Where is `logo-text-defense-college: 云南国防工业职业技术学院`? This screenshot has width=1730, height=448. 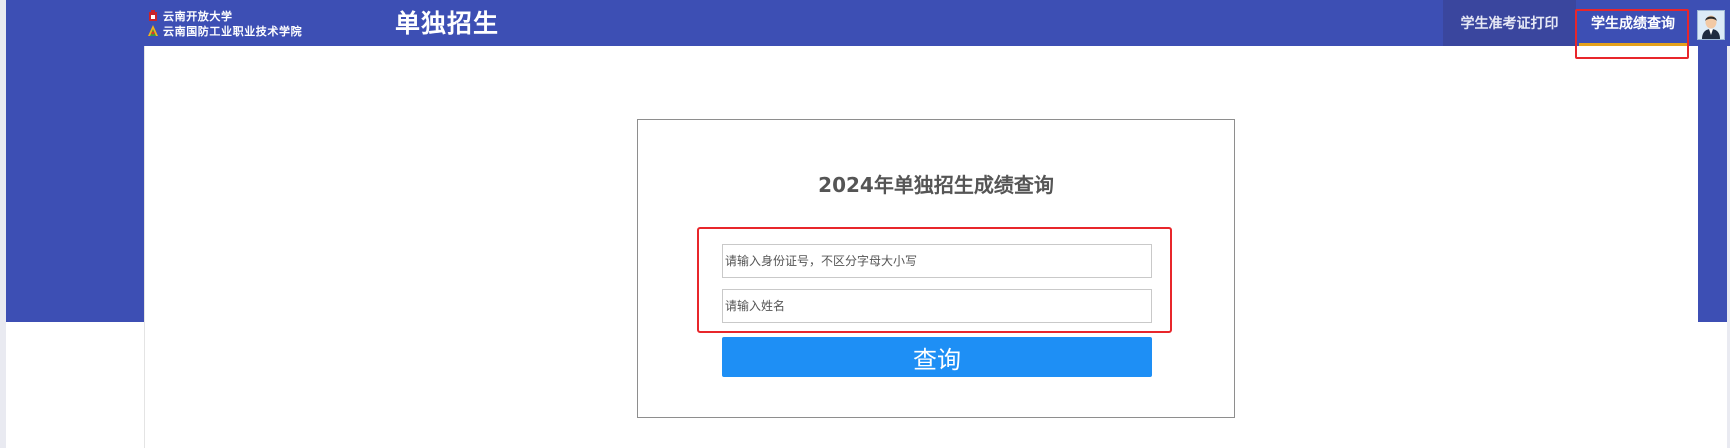
logo-text-defense-college: 云南国防工业职业技术学院 is located at coordinates (233, 31).